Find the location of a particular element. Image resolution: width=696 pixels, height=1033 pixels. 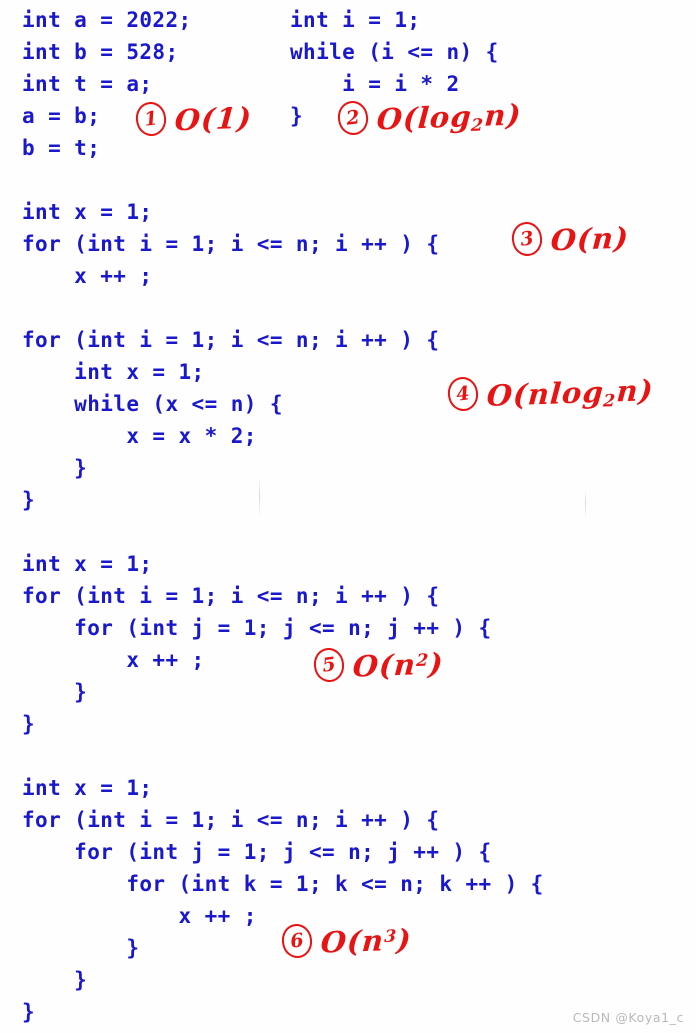

code-line: while (x <= n) { is located at coordinates (152, 404).